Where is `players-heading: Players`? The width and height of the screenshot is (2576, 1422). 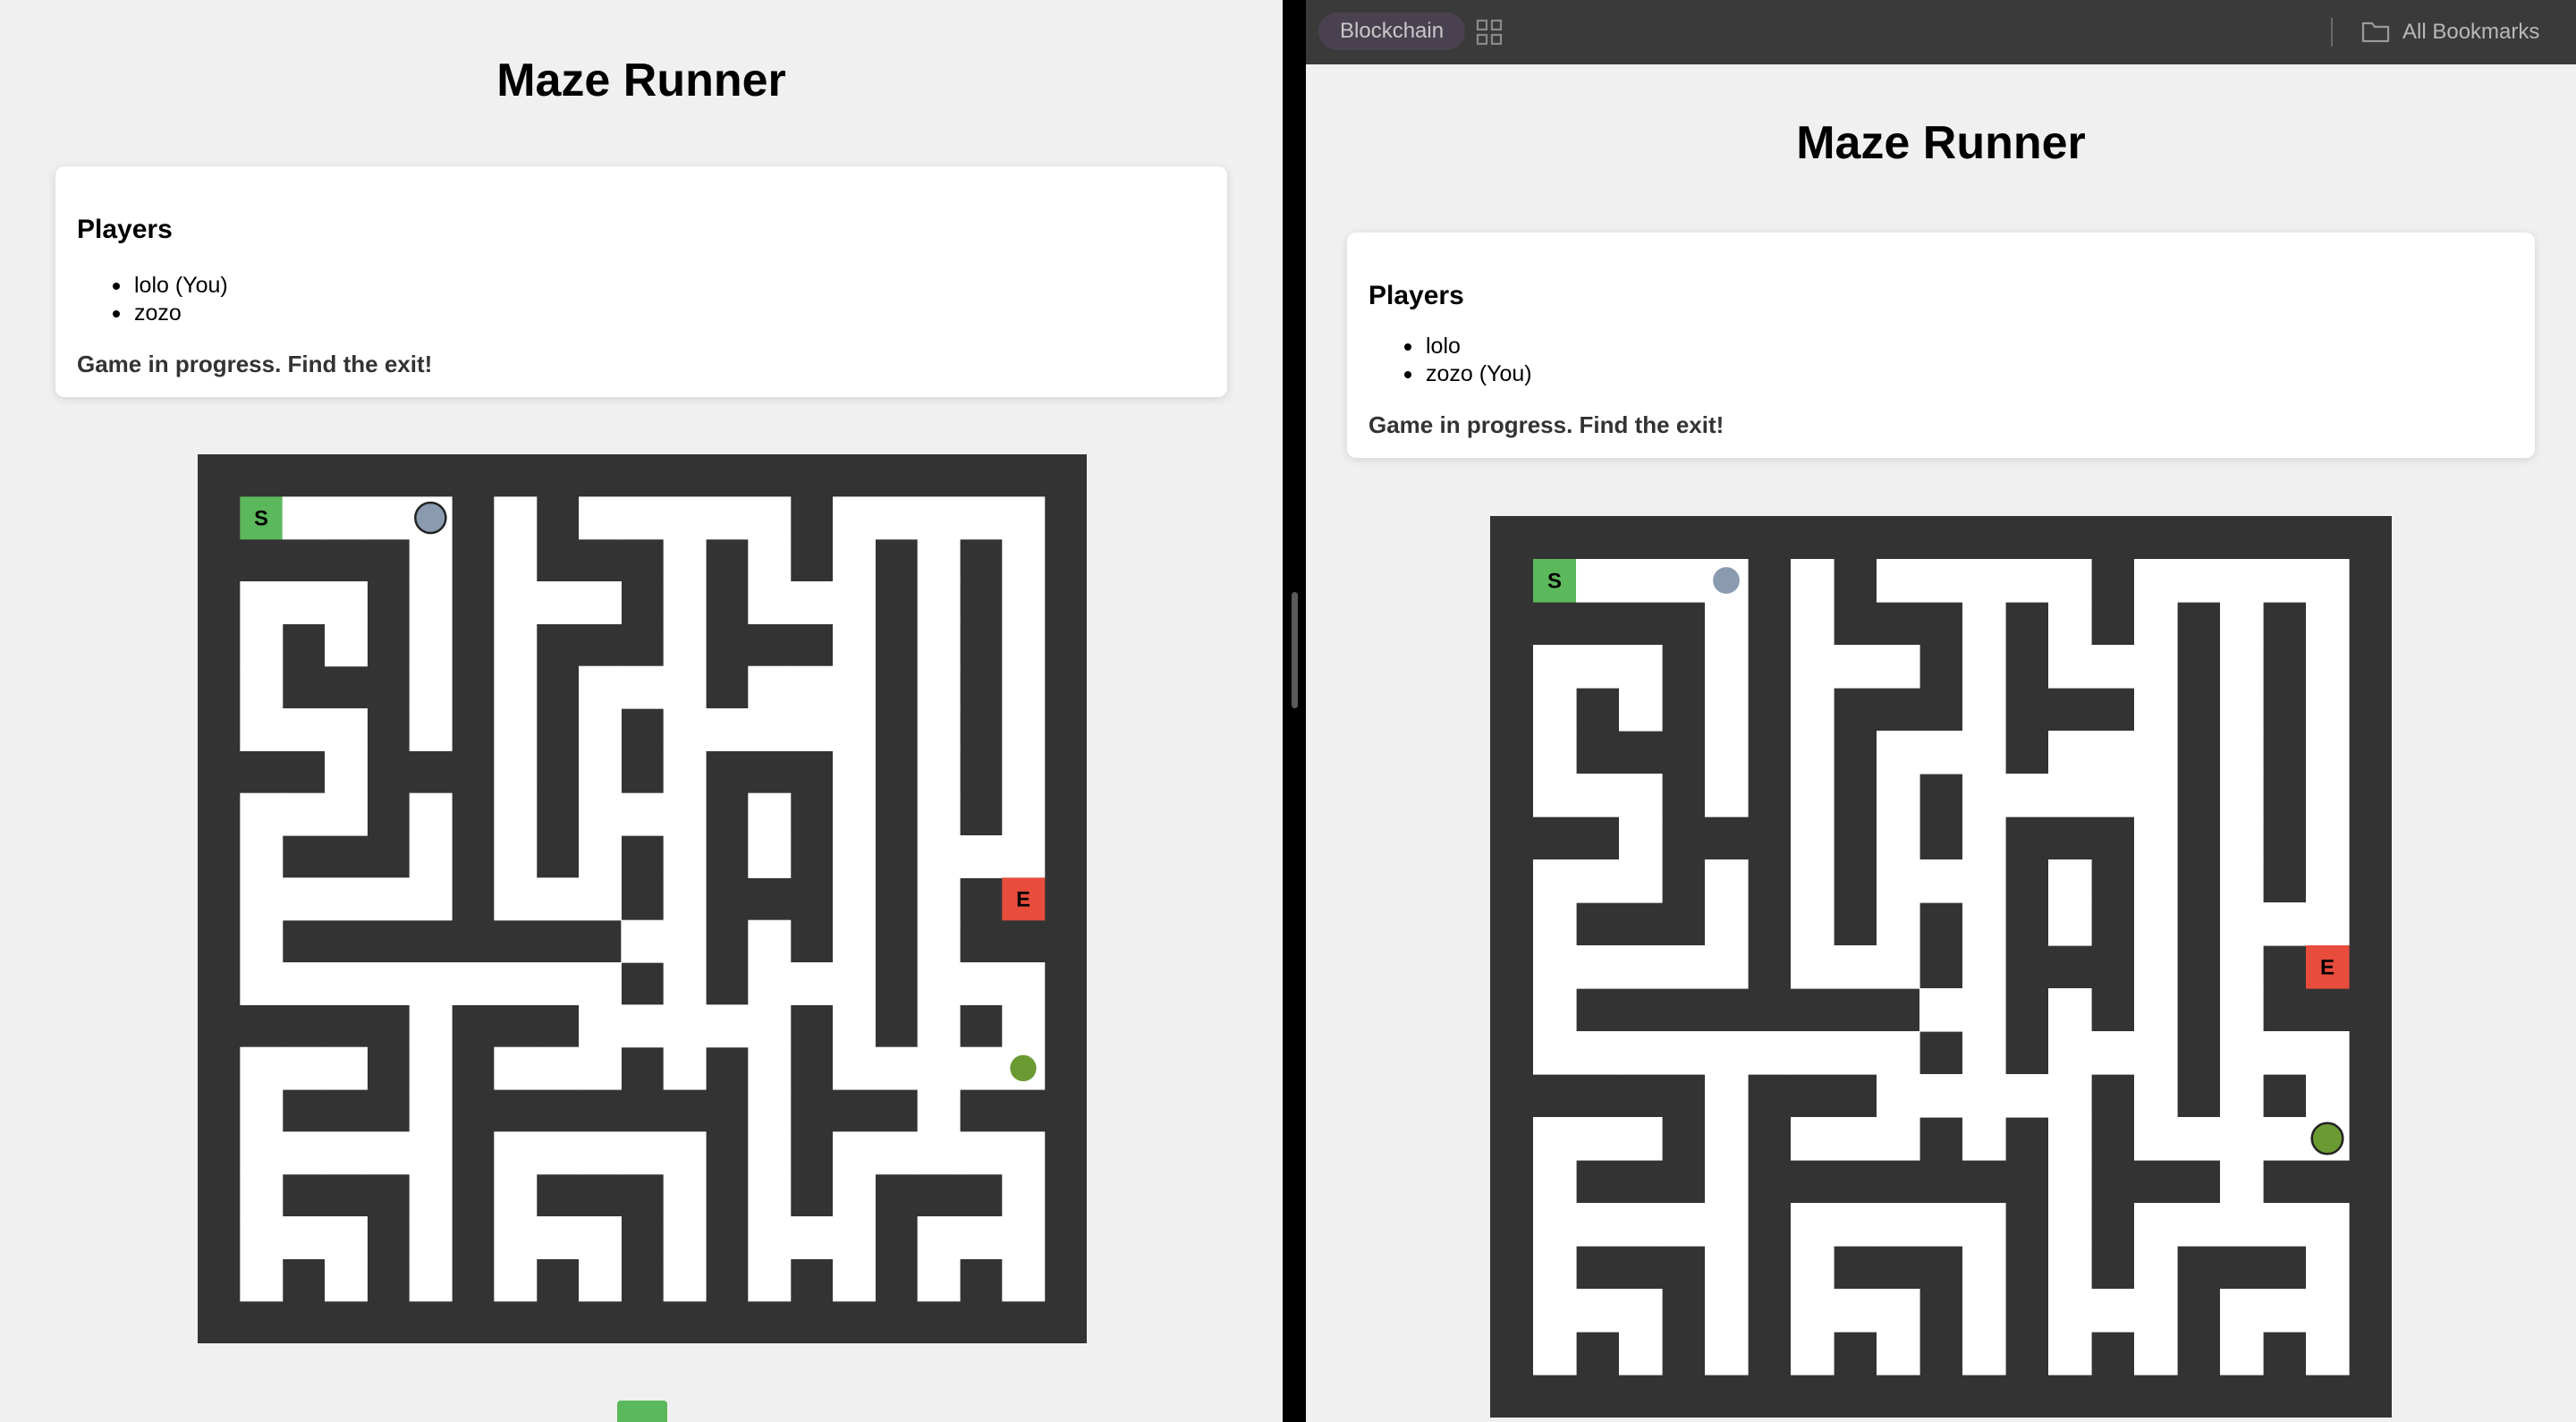
players-heading: Players is located at coordinates (125, 229).